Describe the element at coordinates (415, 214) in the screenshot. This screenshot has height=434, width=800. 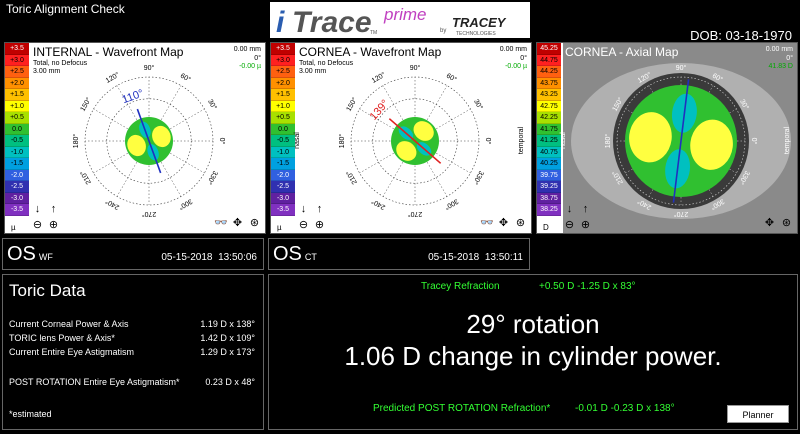
I see `angle-label: 270°` at that location.